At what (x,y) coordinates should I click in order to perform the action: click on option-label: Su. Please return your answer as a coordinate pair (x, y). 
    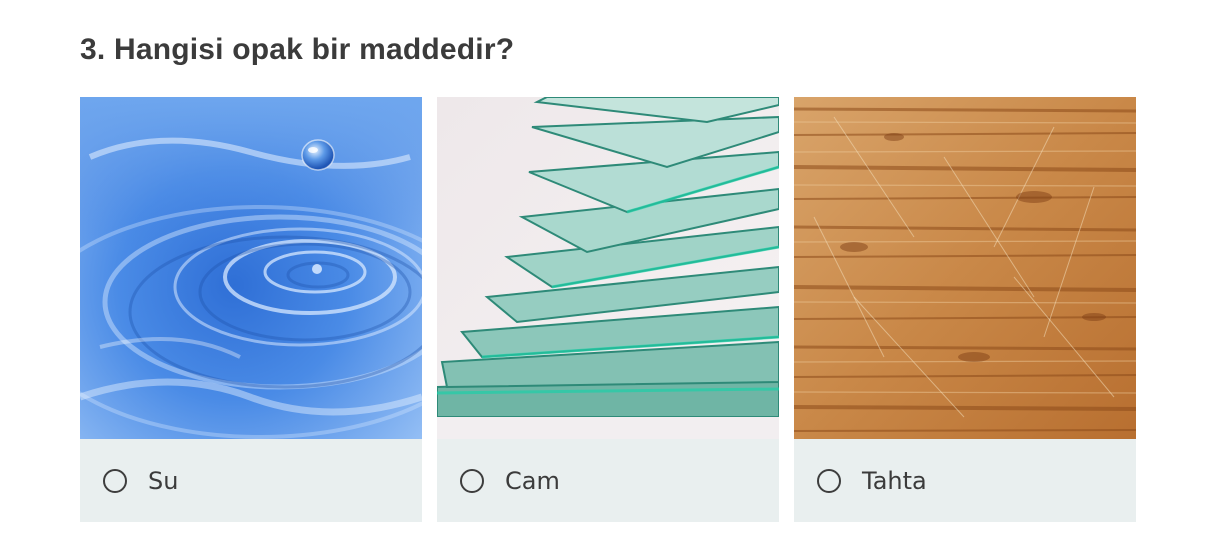
    Looking at the image, I should click on (163, 480).